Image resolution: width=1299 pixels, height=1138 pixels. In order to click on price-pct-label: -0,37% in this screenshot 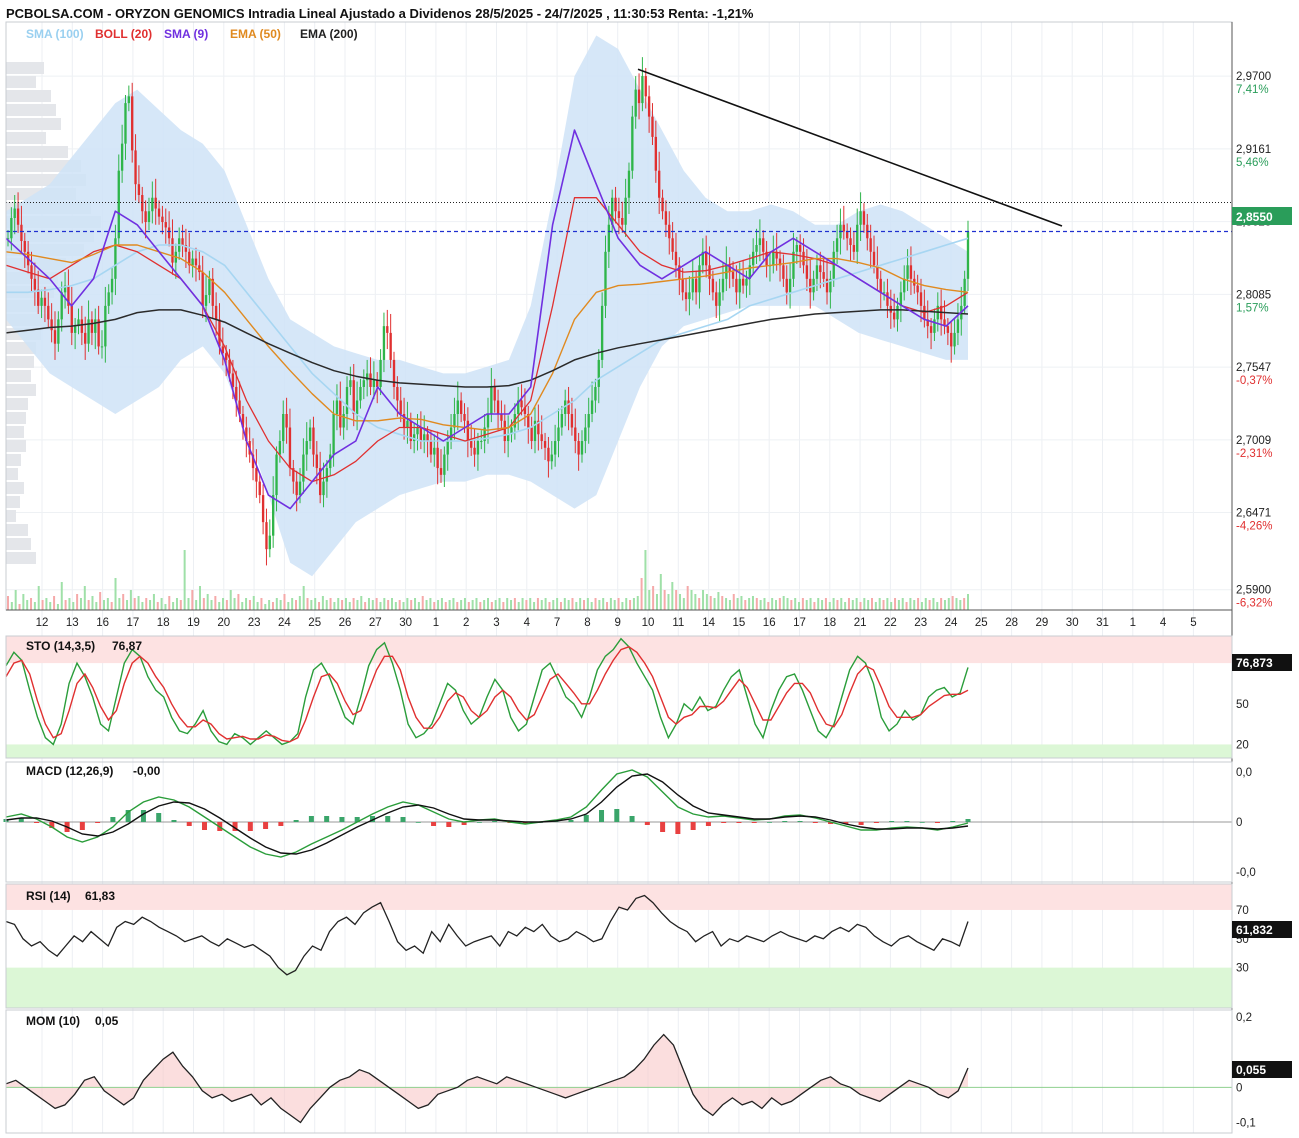, I will do `click(1254, 381)`.